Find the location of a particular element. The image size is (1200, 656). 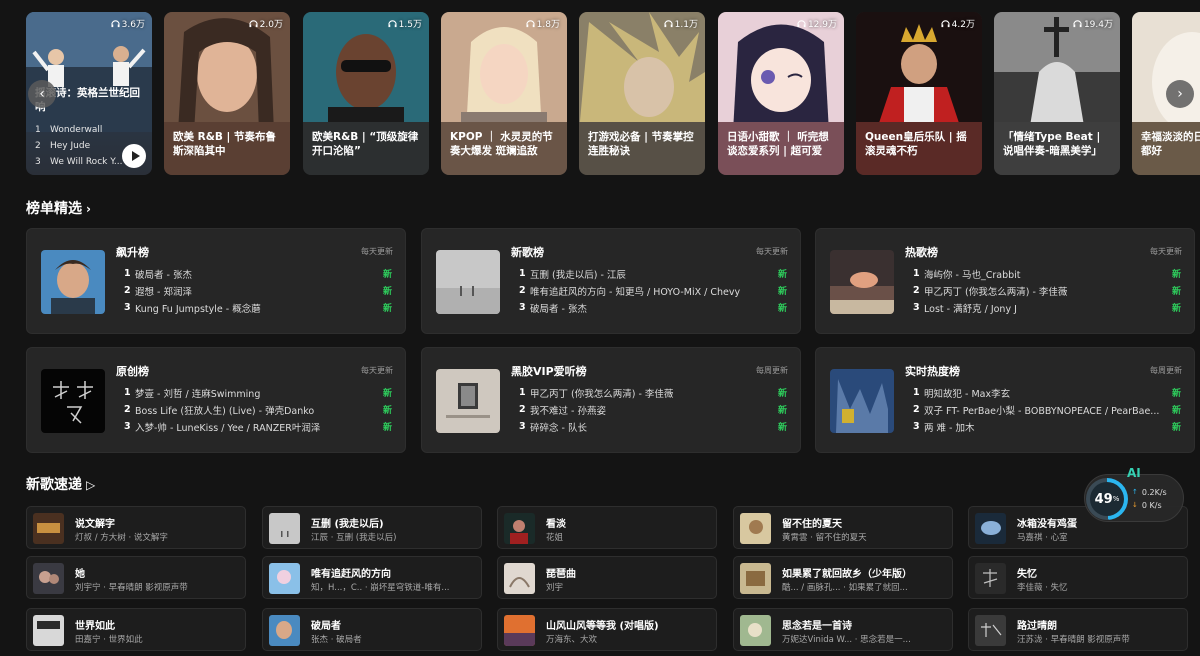

playlist-card-7: 19.4万 「情绪Type Beat | 说唱伴奏-暗黑美学」 is located at coordinates (1057, 93).